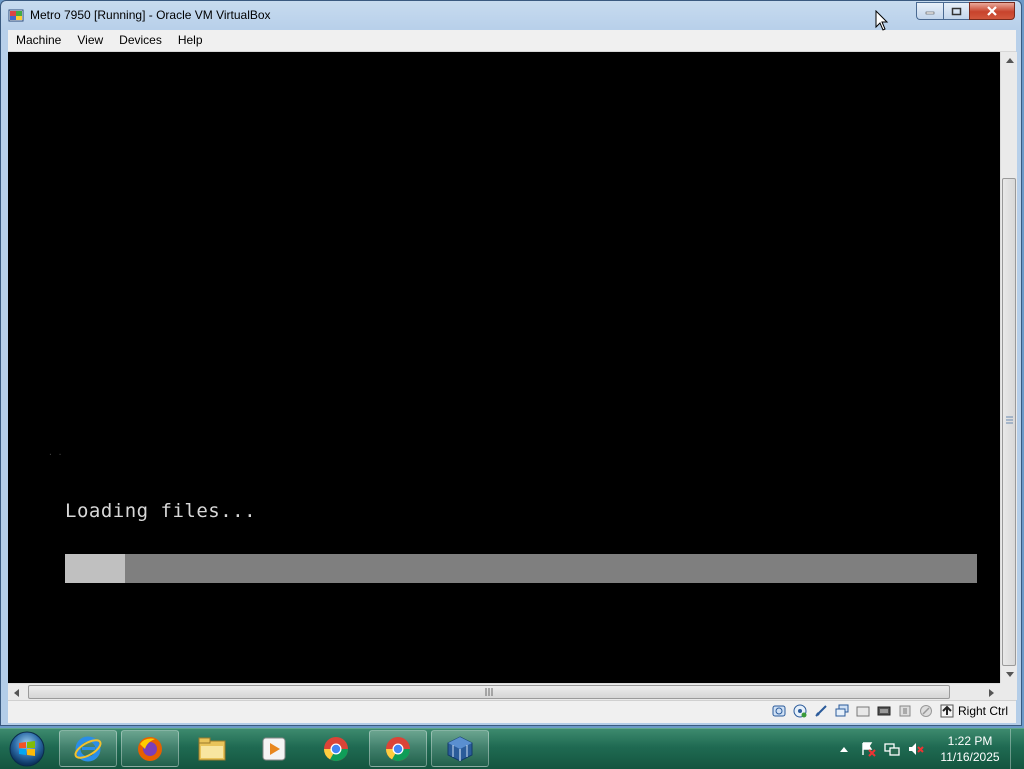 Image resolution: width=1024 pixels, height=769 pixels. I want to click on system-tray: 1:22 PM 11/16/2025, so click(928, 749).